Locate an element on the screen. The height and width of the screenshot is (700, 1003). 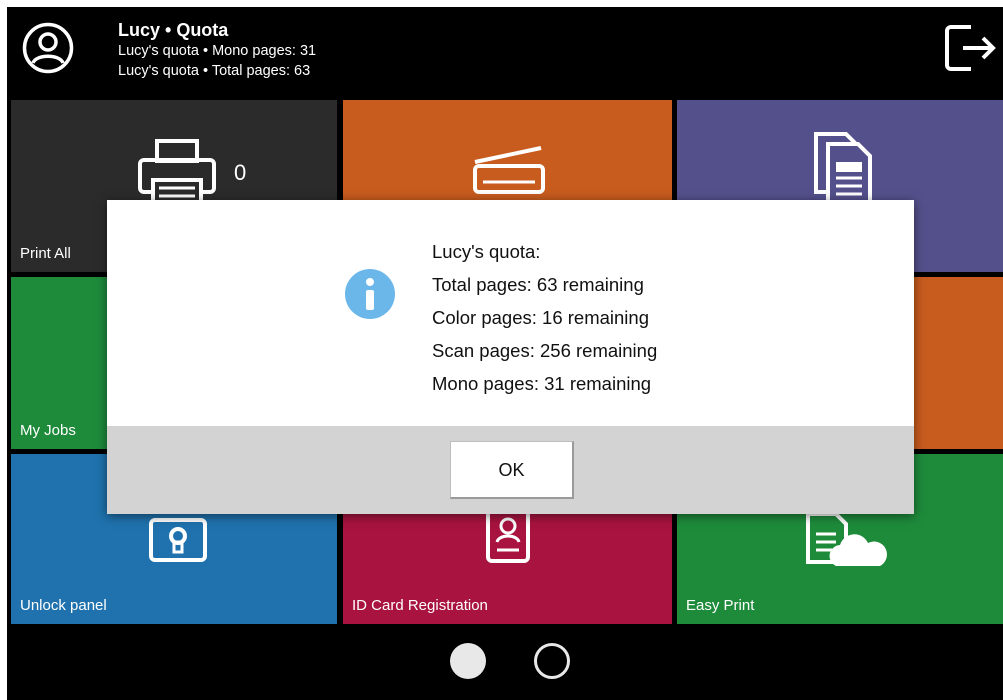
tile-label-unlock-panel: Unlock panel is located at coordinates (63, 605).